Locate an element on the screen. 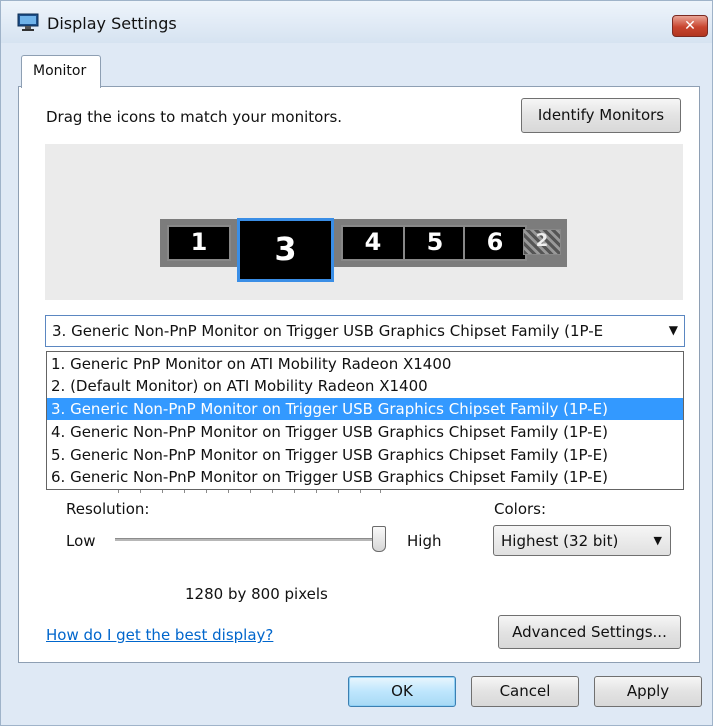 This screenshot has height=726, width=713. resolution-label: Resolution: is located at coordinates (108, 509).